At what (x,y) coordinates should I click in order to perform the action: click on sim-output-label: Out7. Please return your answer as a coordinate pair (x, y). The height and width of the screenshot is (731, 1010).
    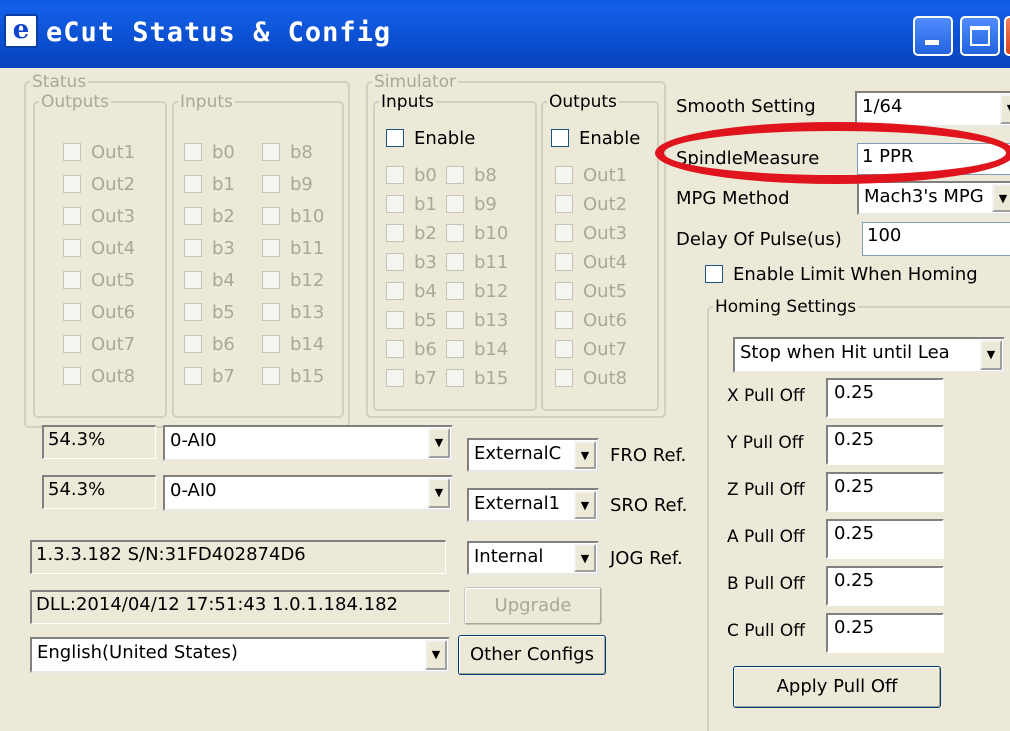
    Looking at the image, I should click on (605, 349).